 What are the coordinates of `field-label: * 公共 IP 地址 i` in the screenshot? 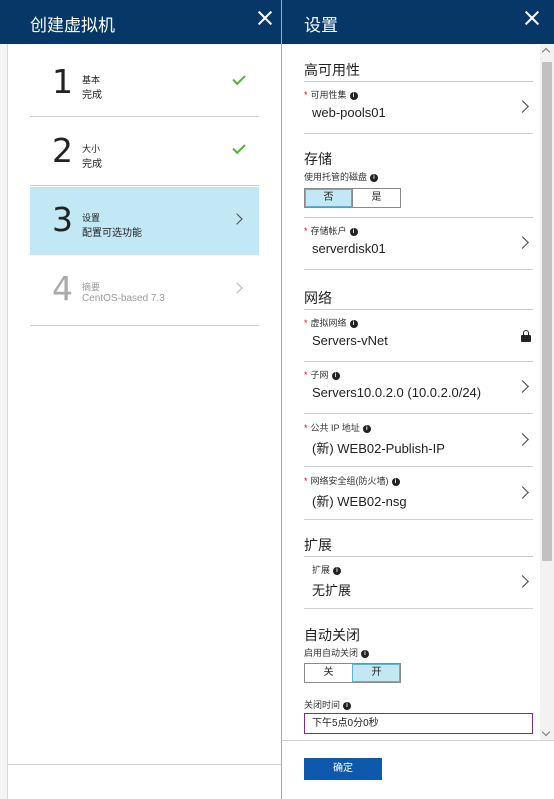 It's located at (337, 427).